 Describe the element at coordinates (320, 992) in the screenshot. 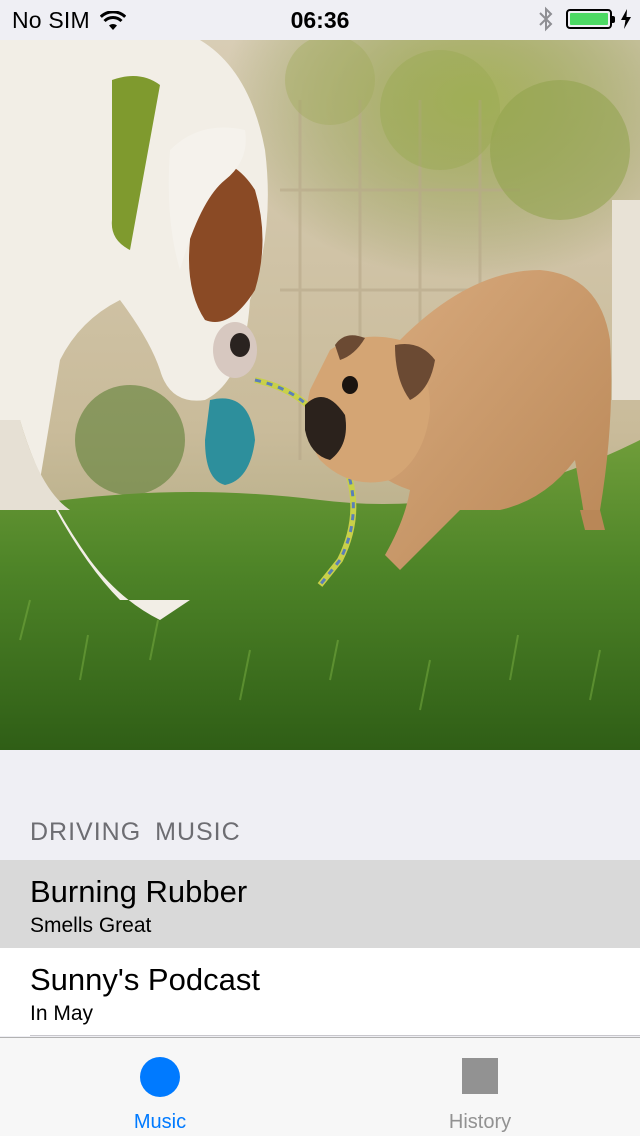

I see `list-item: Sunny's Podcast In May` at that location.